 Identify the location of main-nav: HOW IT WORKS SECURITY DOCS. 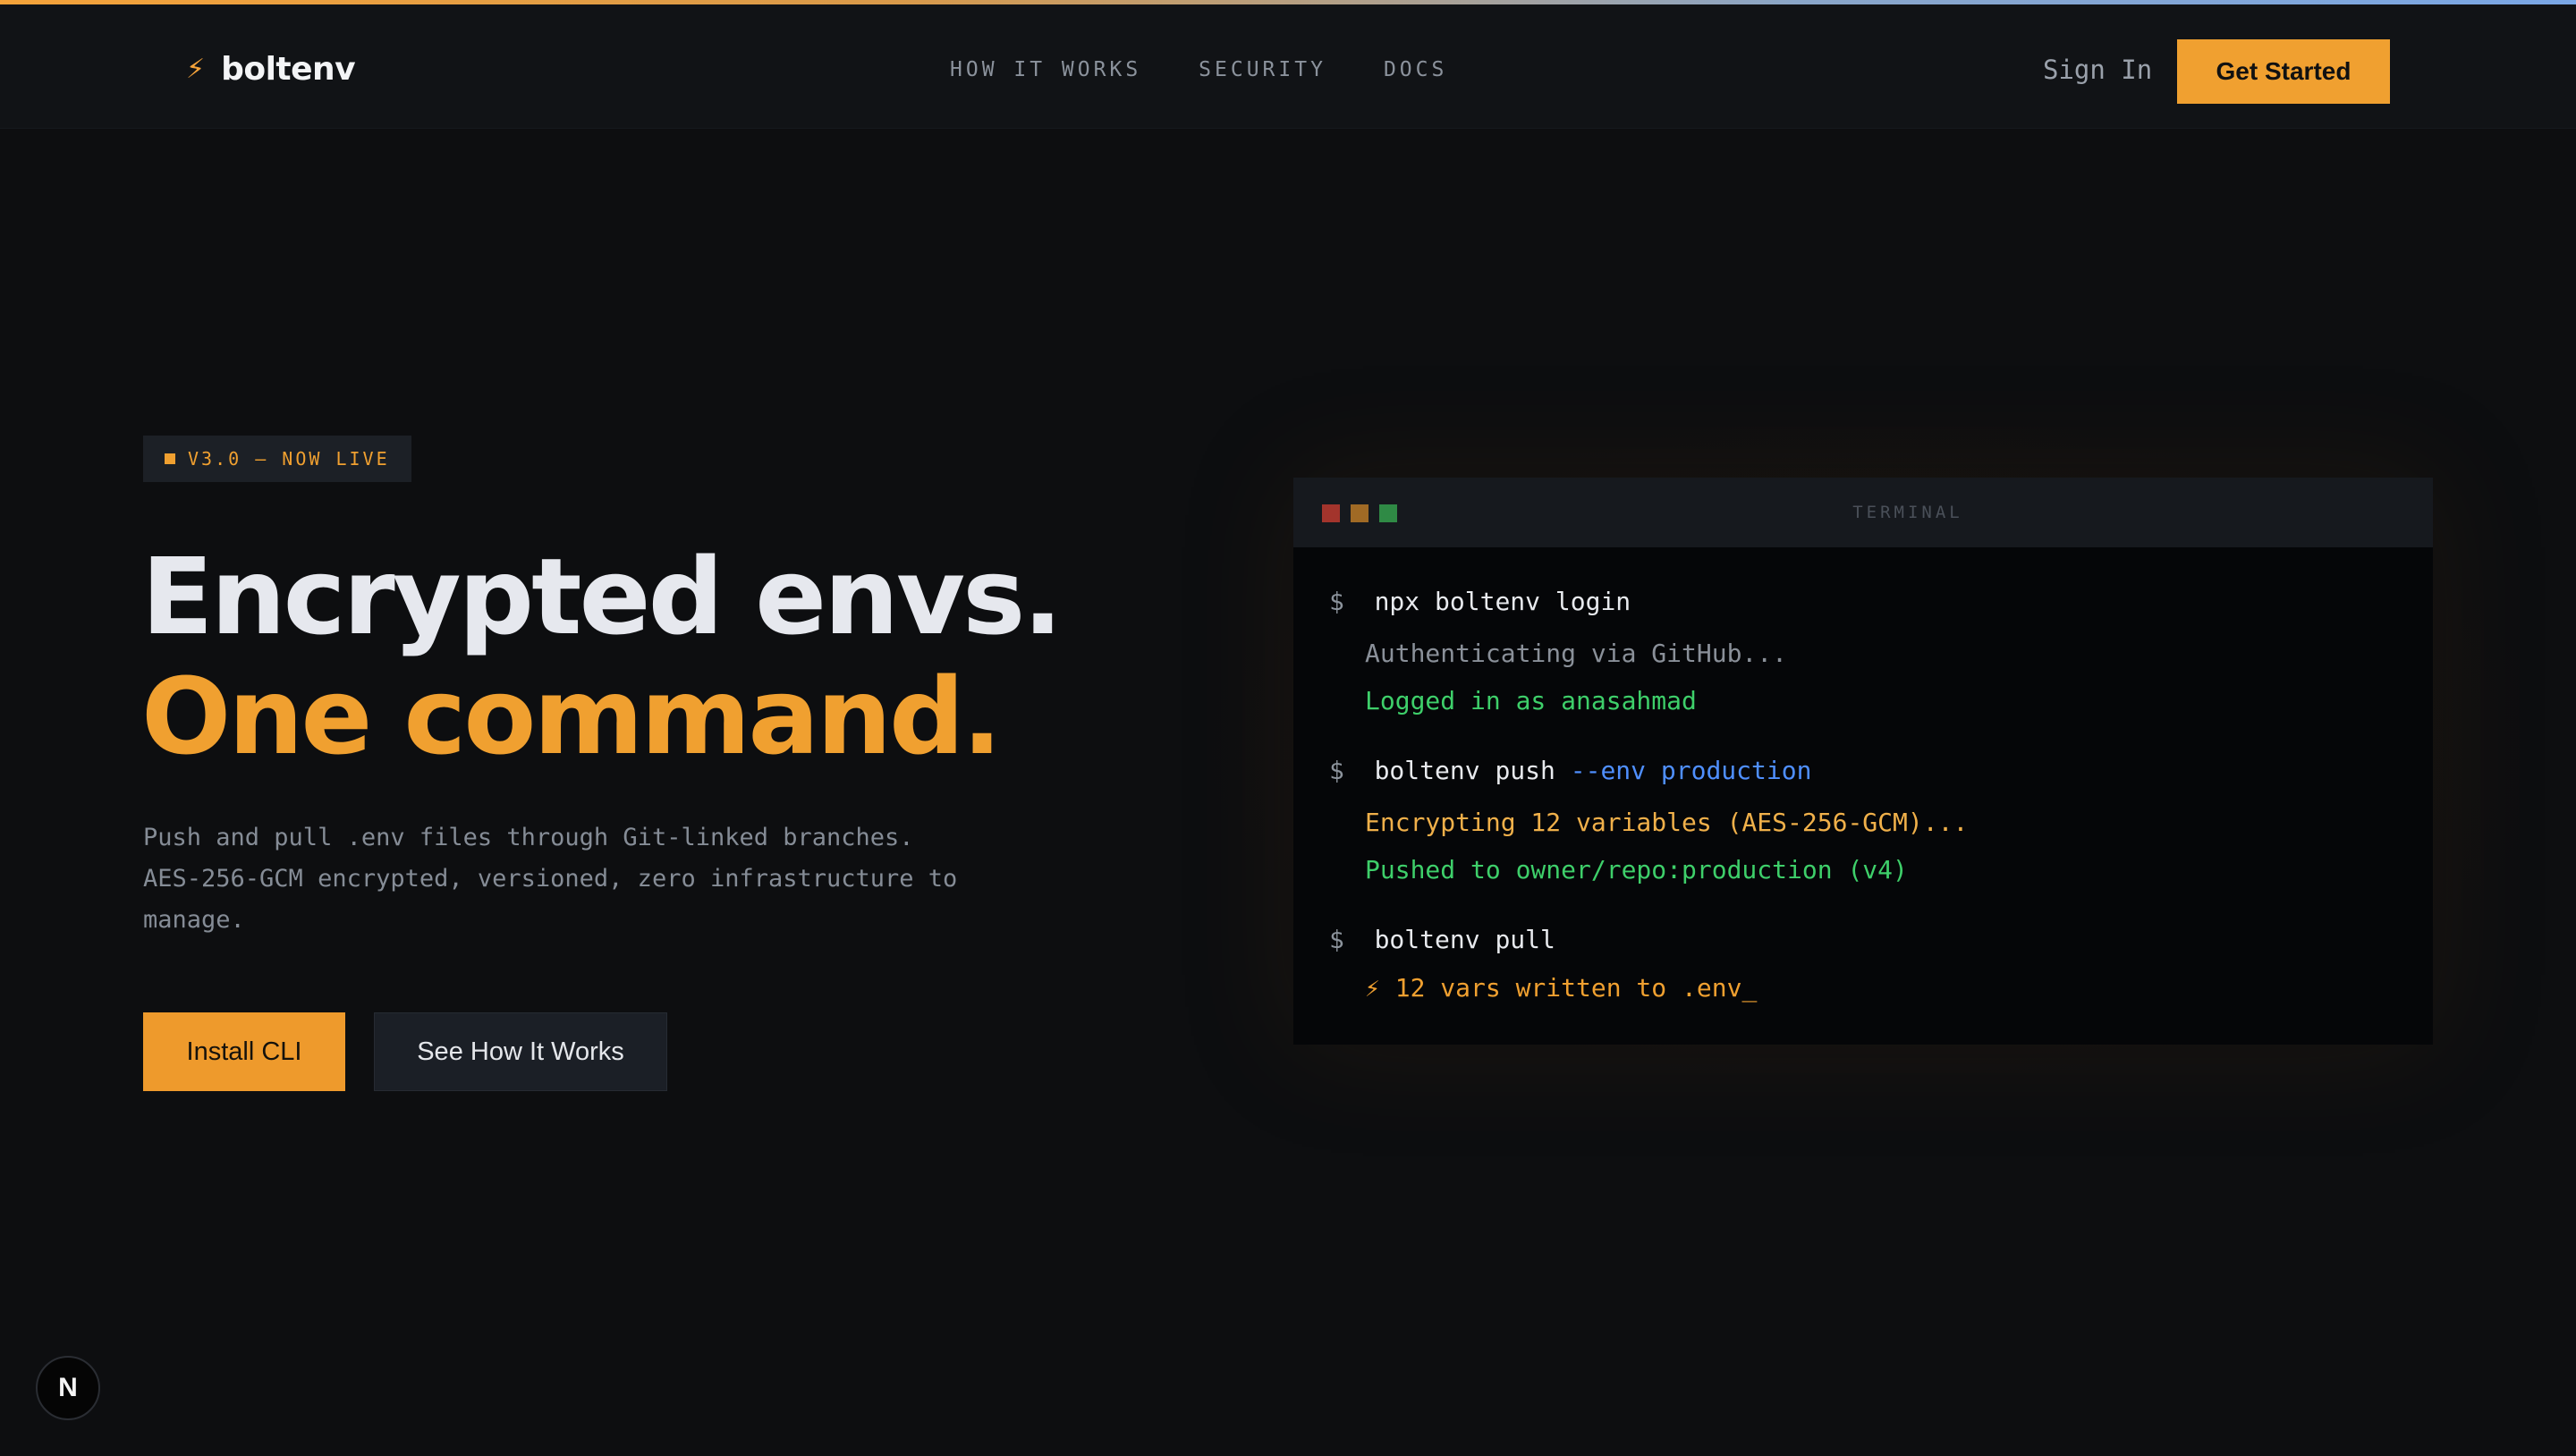
(1198, 69).